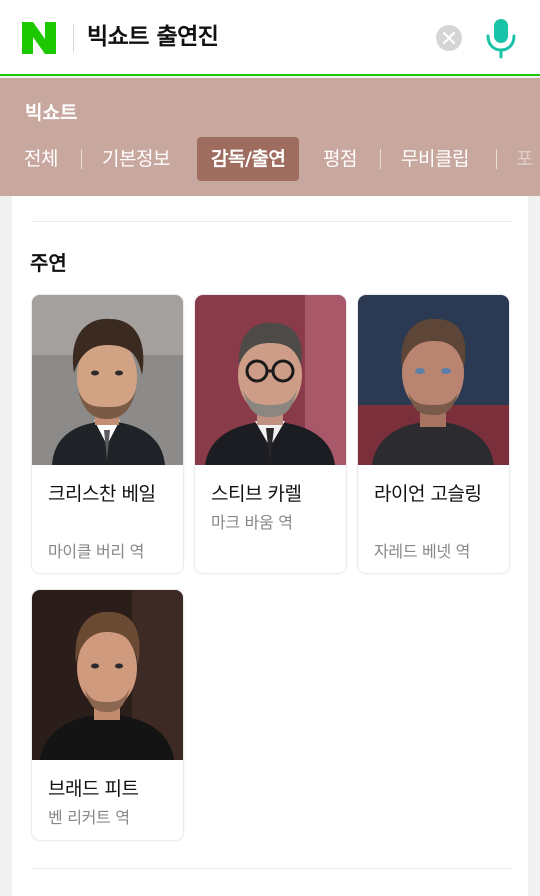 This screenshot has width=540, height=896. I want to click on actor-name: 라이언 고슬링, so click(428, 494).